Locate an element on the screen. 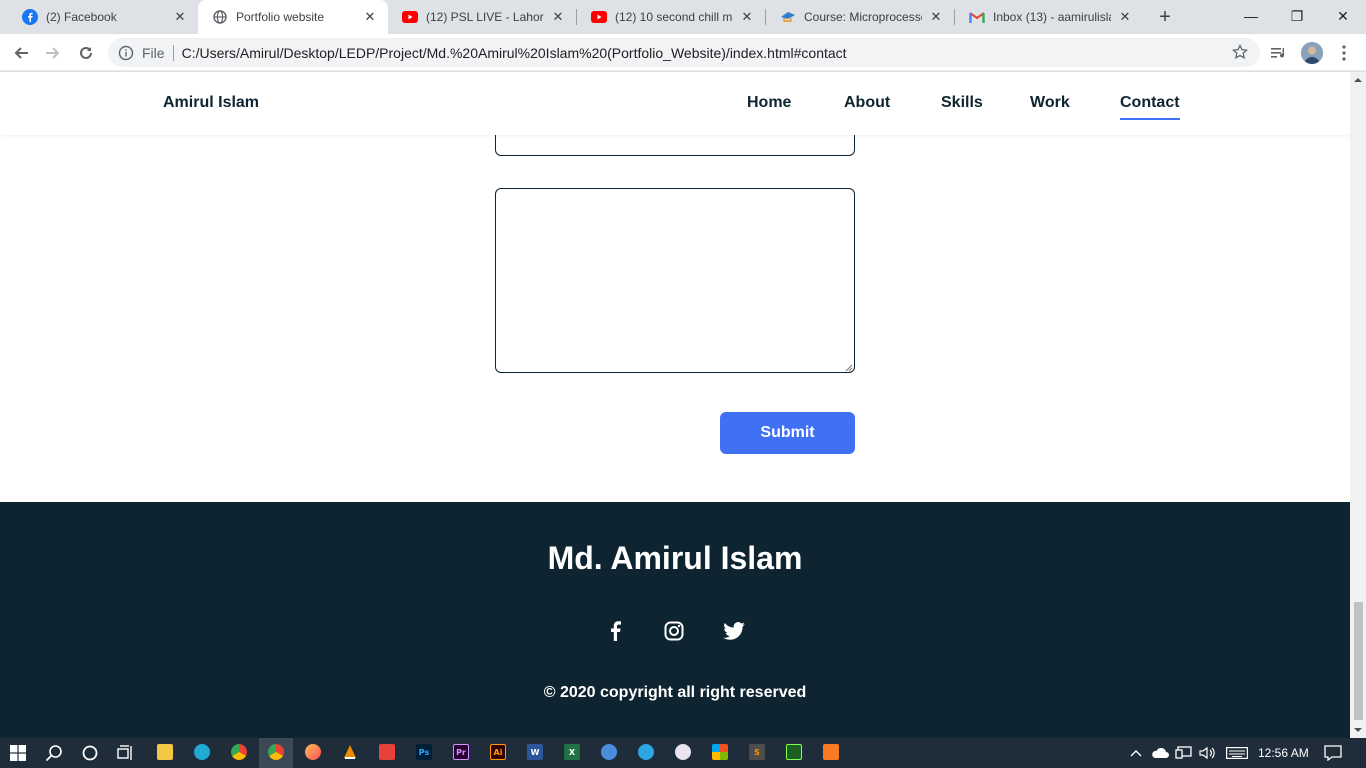  restore-button: ❐ is located at coordinates (1297, 16).